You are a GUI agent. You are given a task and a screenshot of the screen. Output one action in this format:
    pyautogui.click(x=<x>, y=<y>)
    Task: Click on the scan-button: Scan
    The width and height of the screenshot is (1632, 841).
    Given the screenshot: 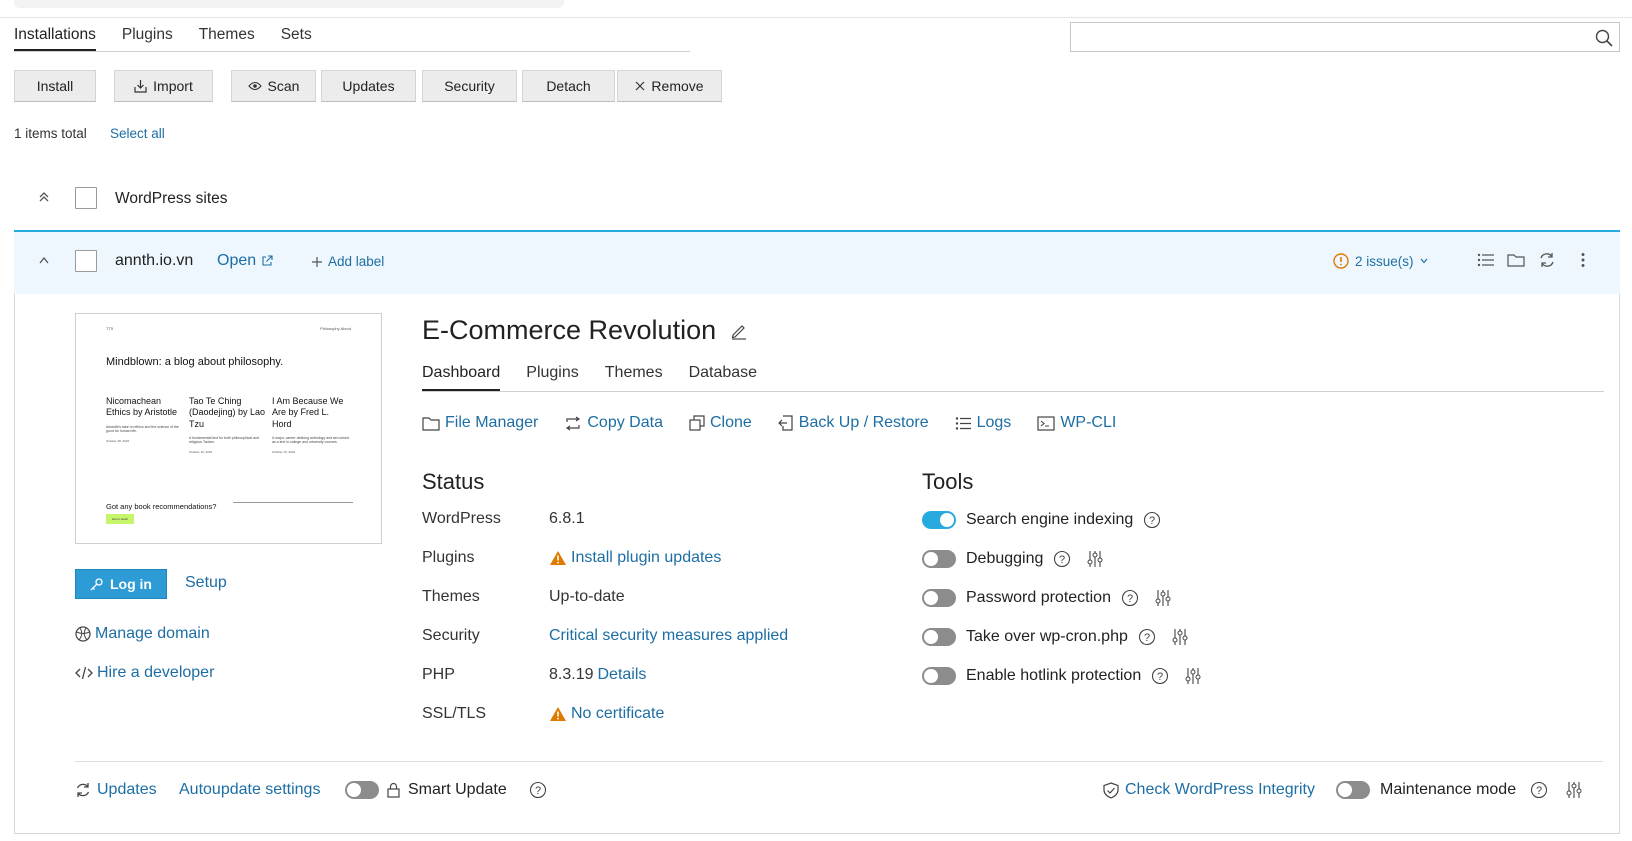 What is the action you would take?
    pyautogui.click(x=273, y=86)
    